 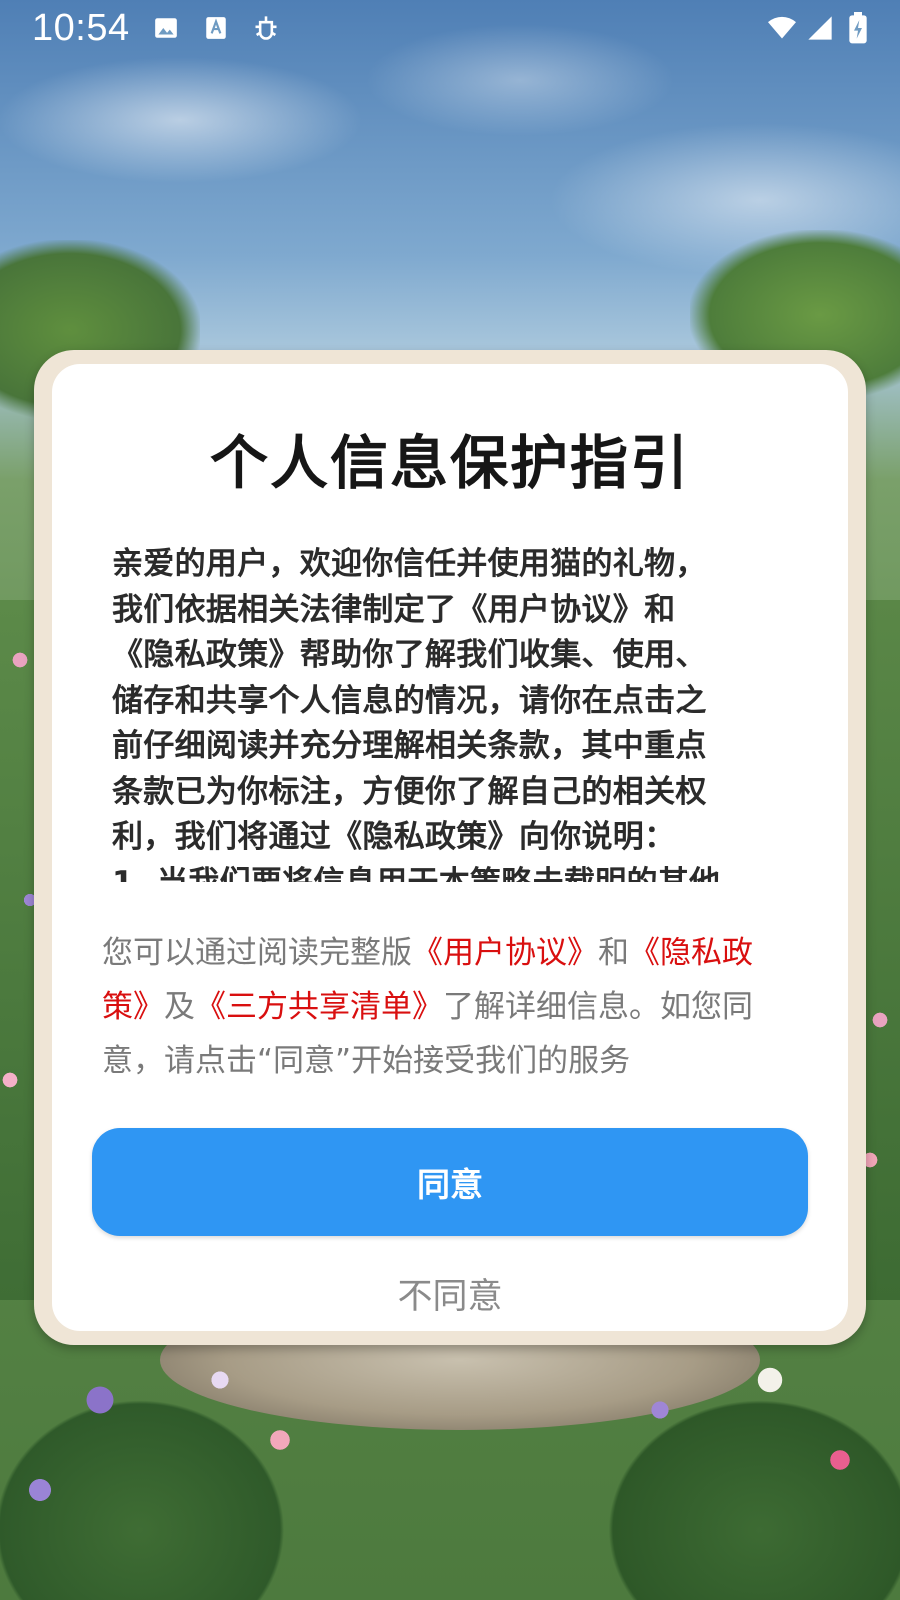 I want to click on agree-button: 同意, so click(x=450, y=1182).